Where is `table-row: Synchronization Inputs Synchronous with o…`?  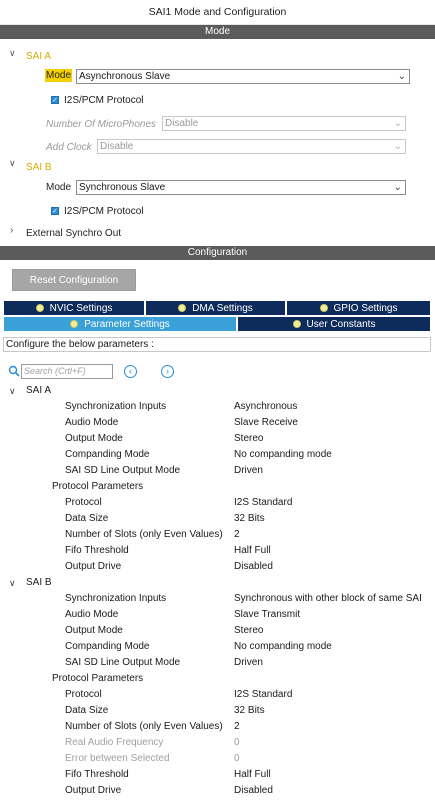
table-row: Synchronization Inputs Synchronous with o… is located at coordinates (217, 599).